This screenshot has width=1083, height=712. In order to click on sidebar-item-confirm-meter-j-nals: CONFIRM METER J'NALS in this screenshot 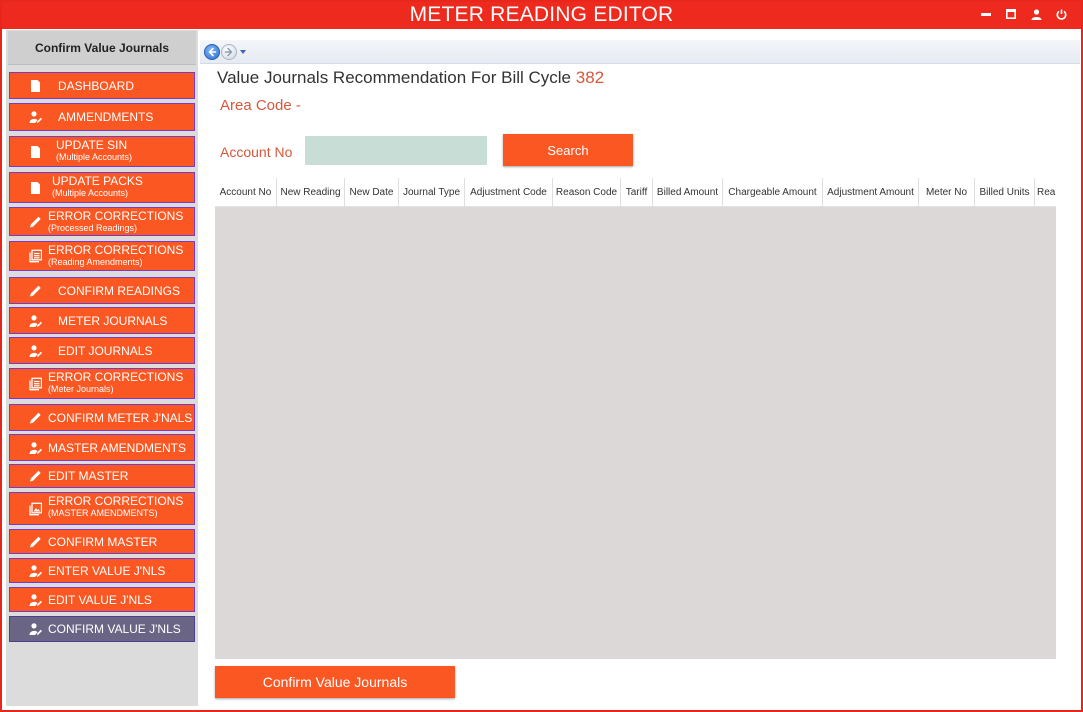, I will do `click(102, 417)`.